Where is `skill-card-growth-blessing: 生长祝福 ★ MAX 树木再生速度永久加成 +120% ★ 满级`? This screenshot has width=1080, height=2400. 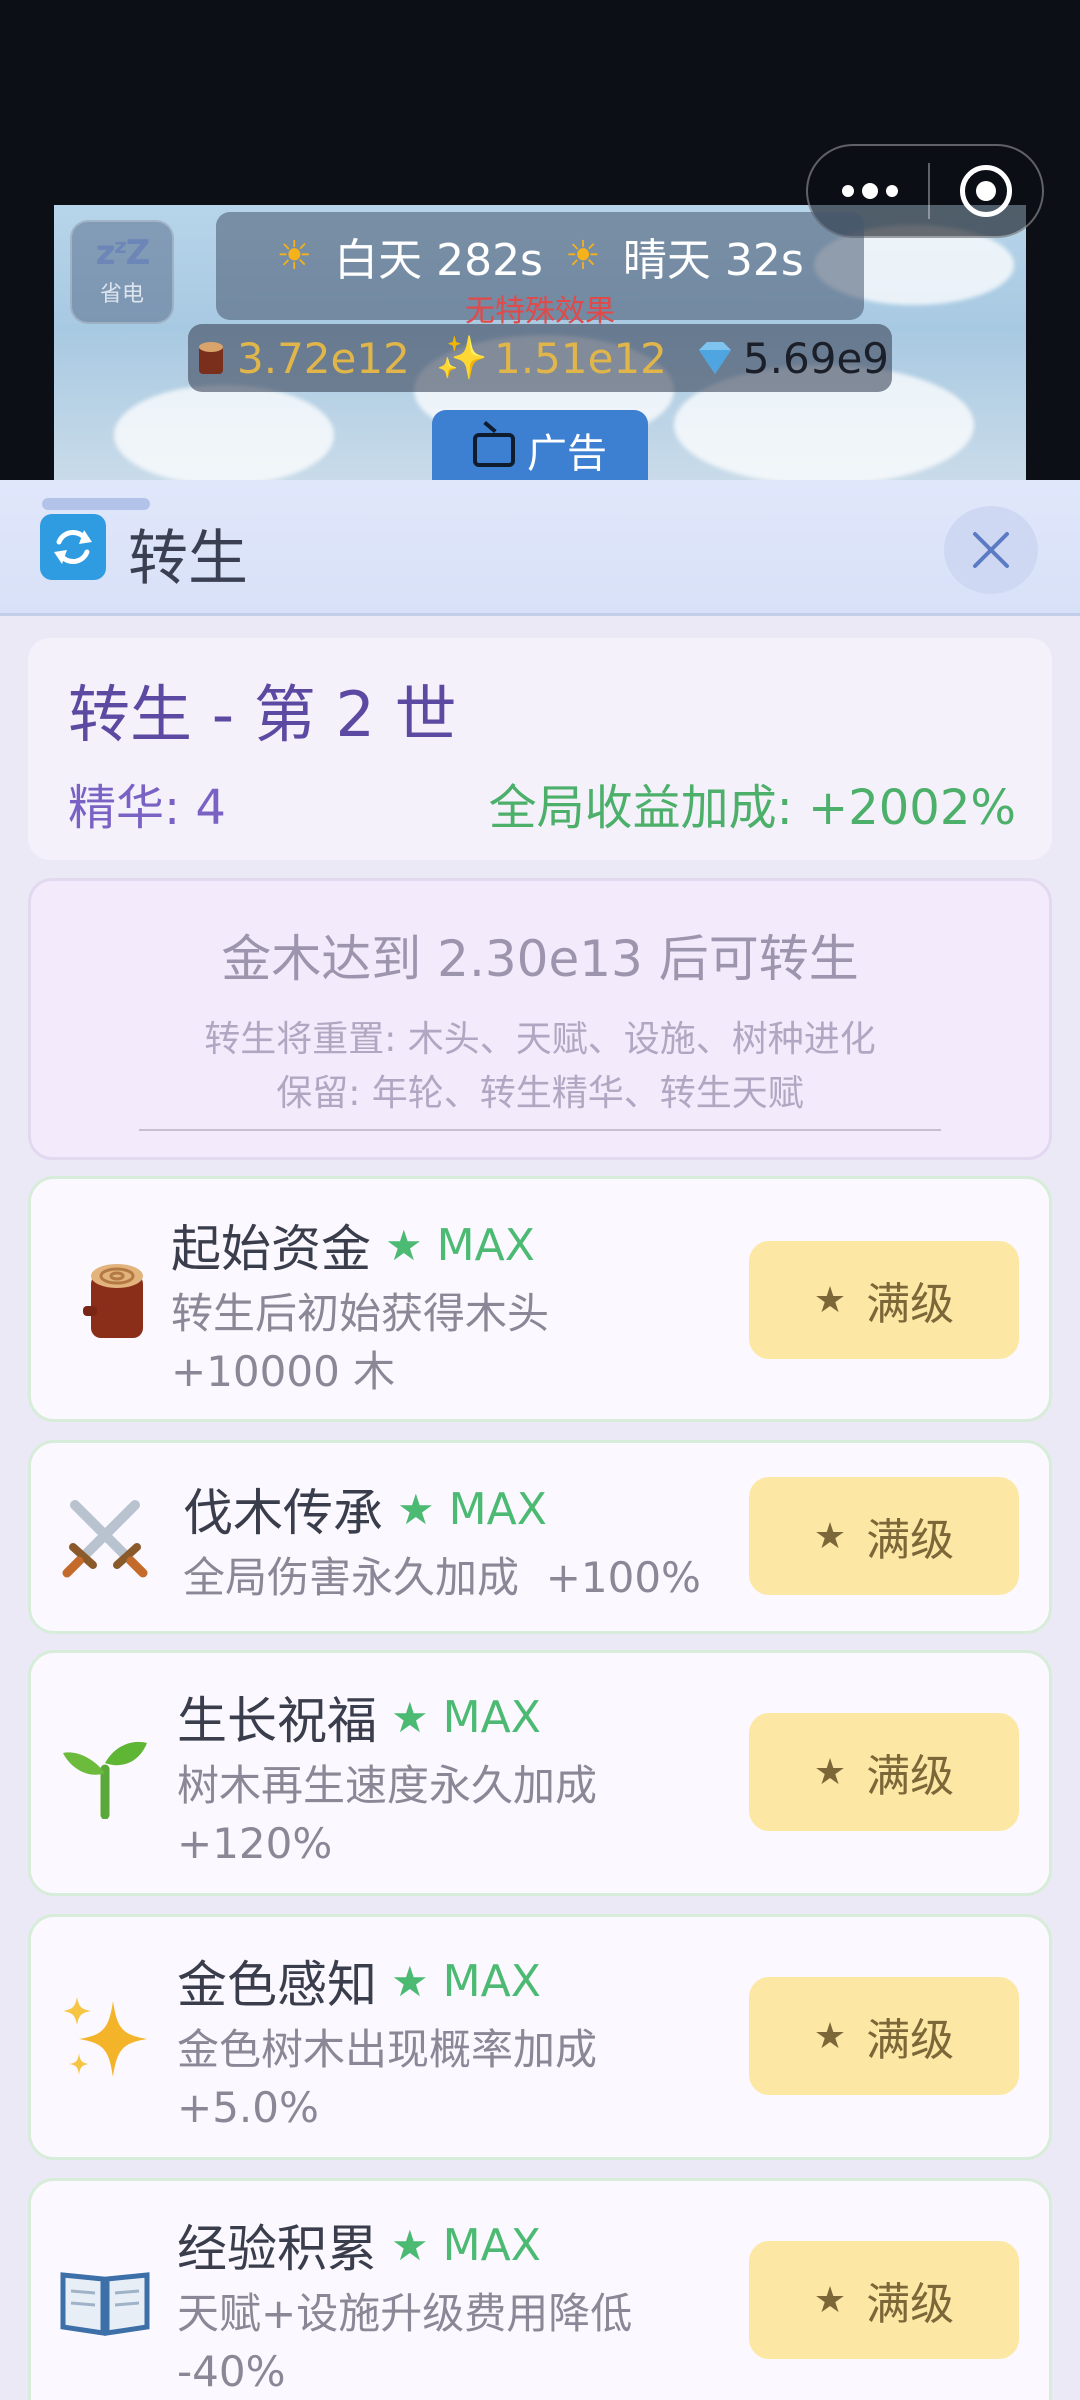 skill-card-growth-blessing: 生长祝福 ★ MAX 树木再生速度永久加成 +120% ★ 满级 is located at coordinates (540, 1773).